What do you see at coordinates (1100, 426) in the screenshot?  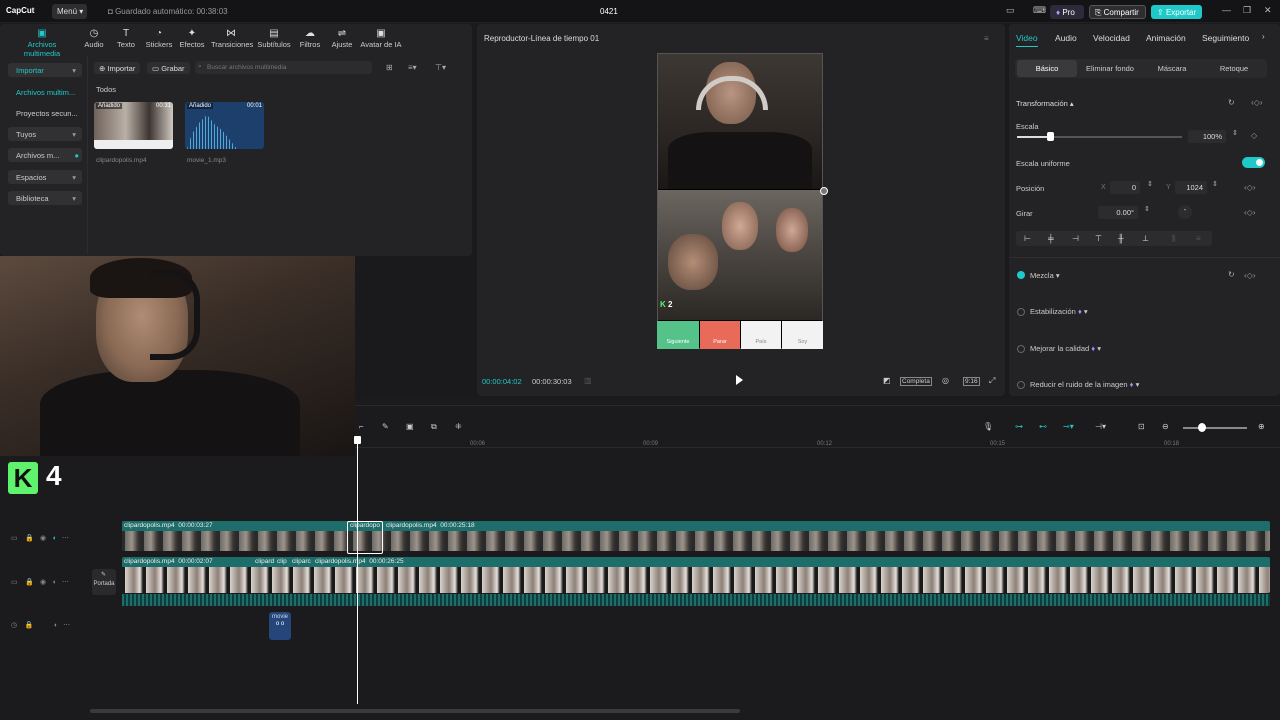 I see `preview-axis-icon: ⊣▾` at bounding box center [1100, 426].